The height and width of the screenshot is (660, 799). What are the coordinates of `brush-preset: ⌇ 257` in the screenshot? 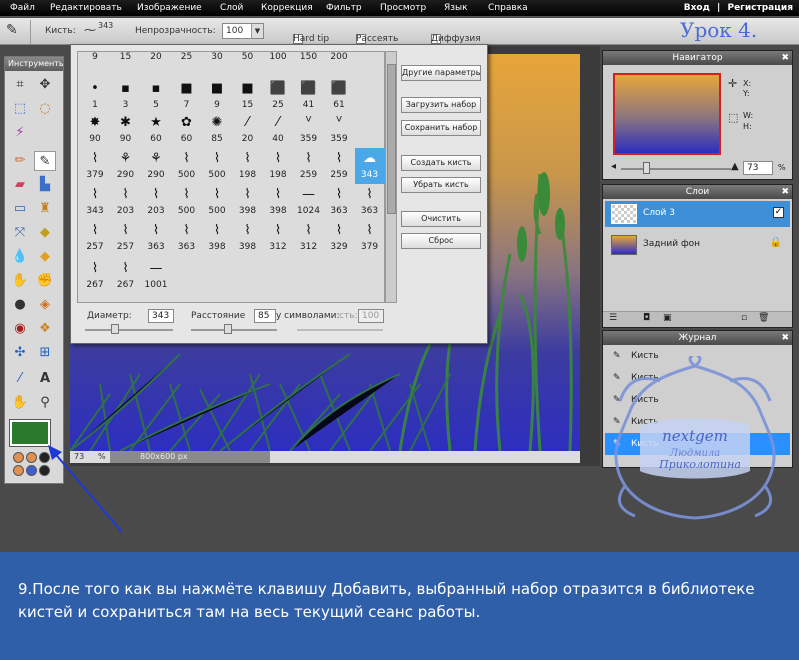 It's located at (95, 238).